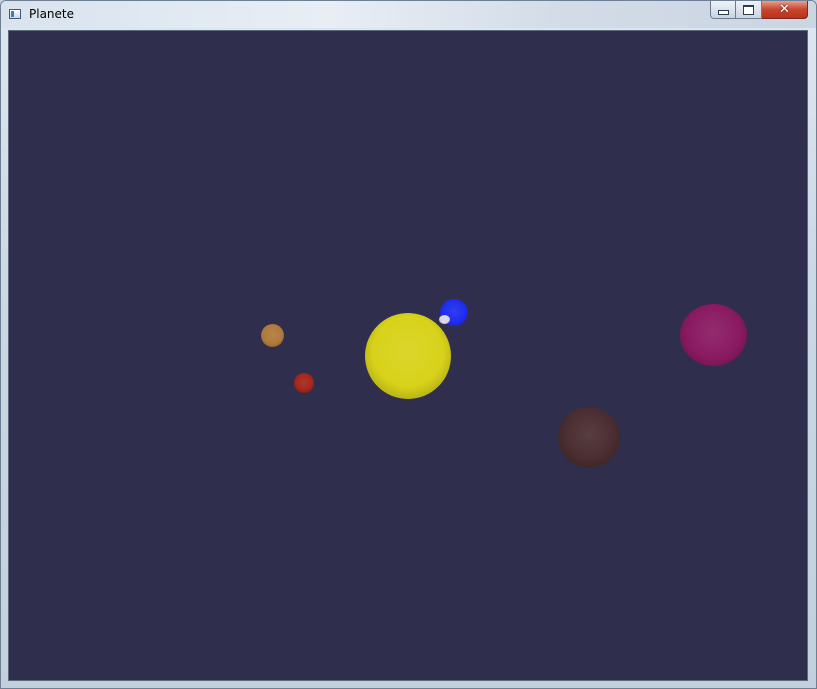 This screenshot has height=689, width=817. Describe the element at coordinates (444, 319) in the screenshot. I see `moon` at that location.